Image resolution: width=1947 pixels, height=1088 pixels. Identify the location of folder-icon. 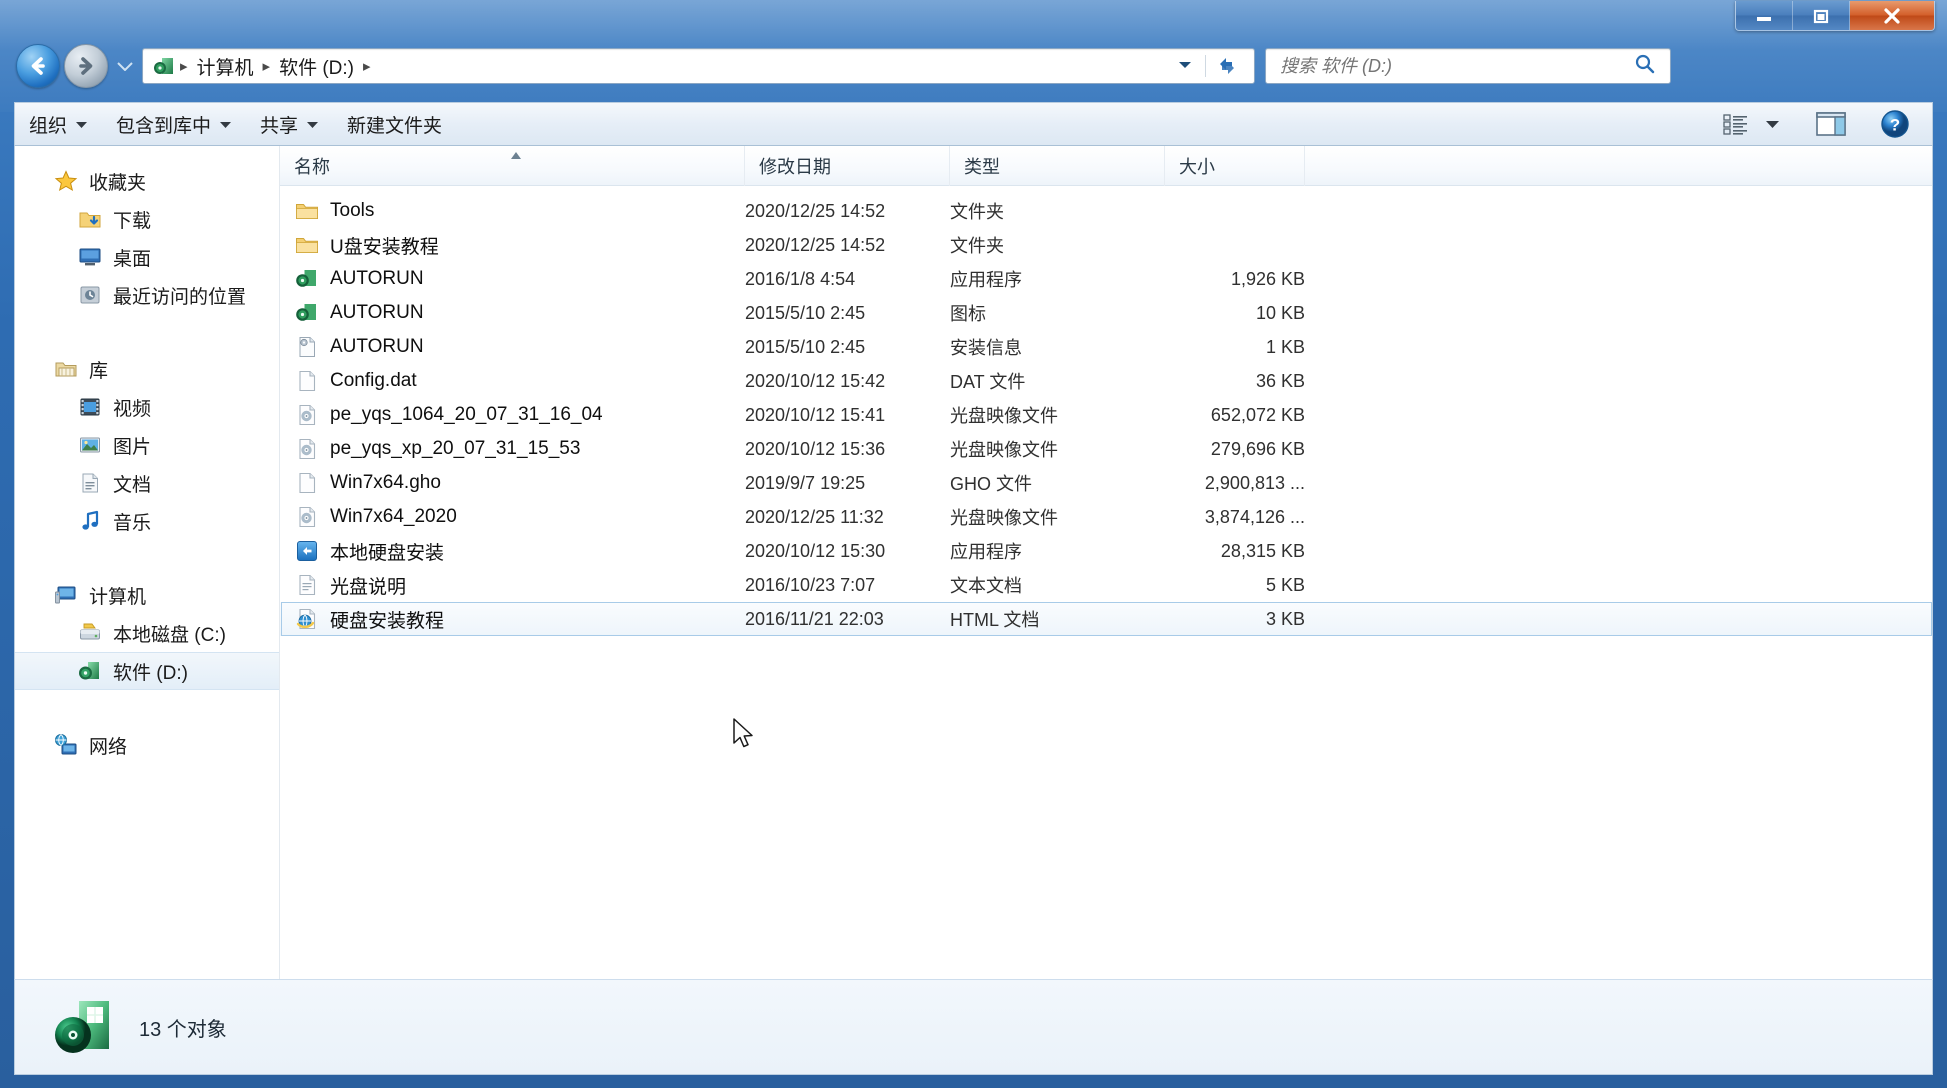
(307, 245).